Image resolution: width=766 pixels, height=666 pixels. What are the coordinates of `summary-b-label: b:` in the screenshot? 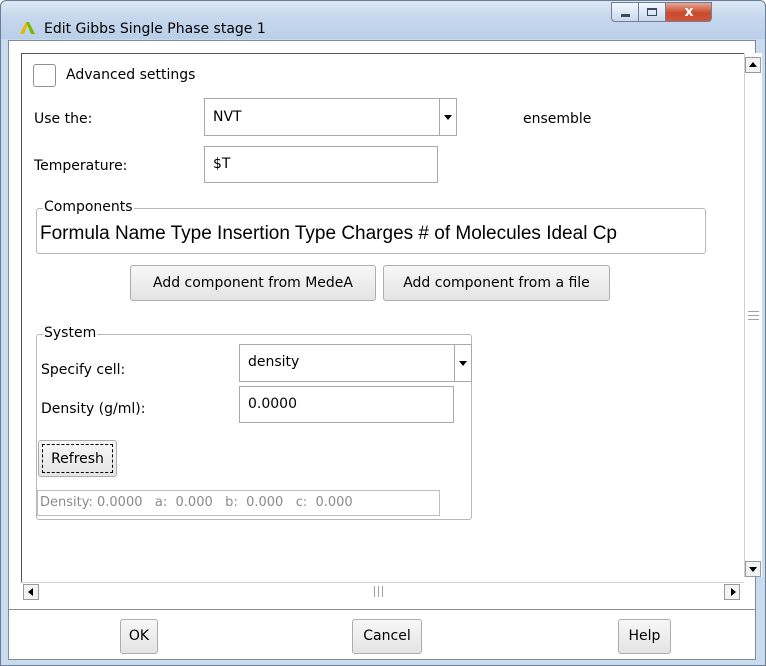 It's located at (231, 502).